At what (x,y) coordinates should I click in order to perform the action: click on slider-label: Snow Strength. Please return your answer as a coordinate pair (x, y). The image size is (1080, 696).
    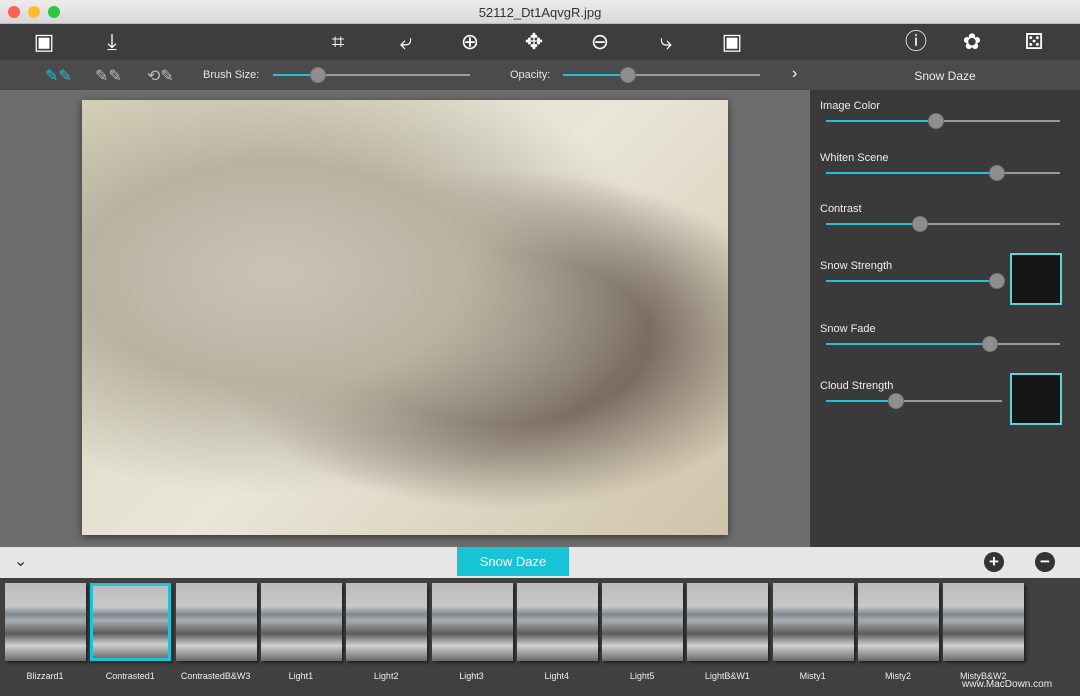
    Looking at the image, I should click on (856, 266).